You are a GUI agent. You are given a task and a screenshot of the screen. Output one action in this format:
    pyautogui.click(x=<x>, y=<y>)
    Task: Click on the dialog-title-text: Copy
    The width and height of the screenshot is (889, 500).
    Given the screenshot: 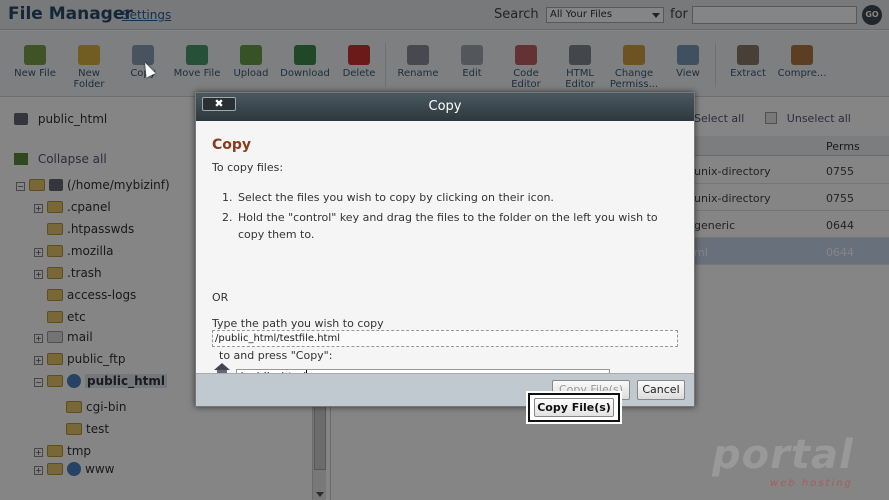 What is the action you would take?
    pyautogui.click(x=445, y=106)
    